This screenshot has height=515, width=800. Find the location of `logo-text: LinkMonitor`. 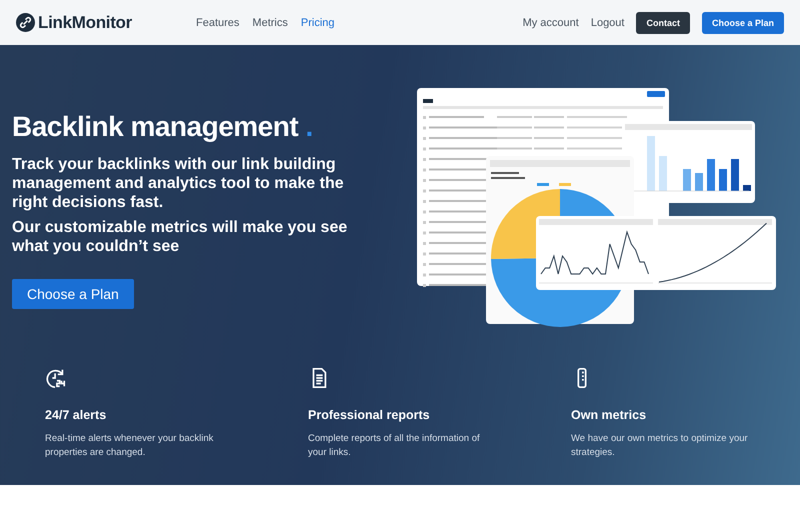

logo-text: LinkMonitor is located at coordinates (85, 22).